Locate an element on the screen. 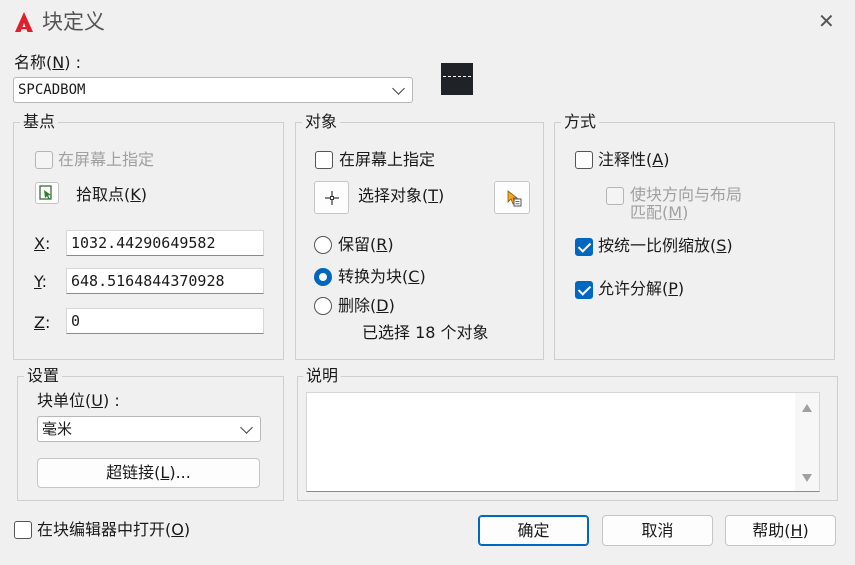  crosshair-icon is located at coordinates (332, 198).